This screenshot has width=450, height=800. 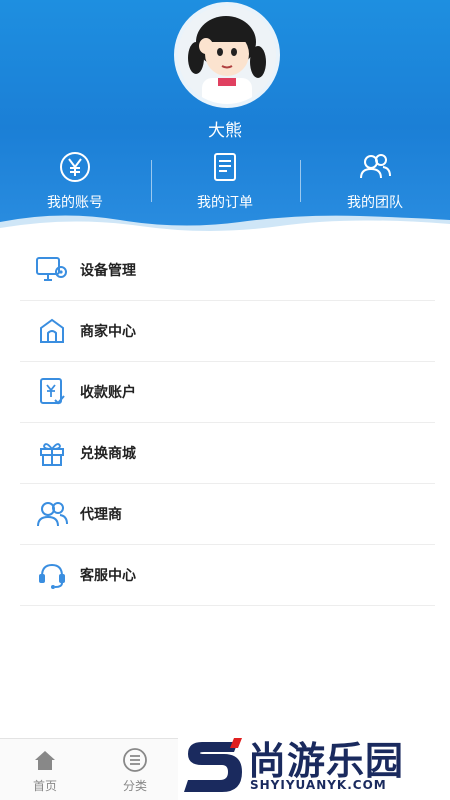 I want to click on menu-item-device-management: 设备管理, so click(x=227, y=270).